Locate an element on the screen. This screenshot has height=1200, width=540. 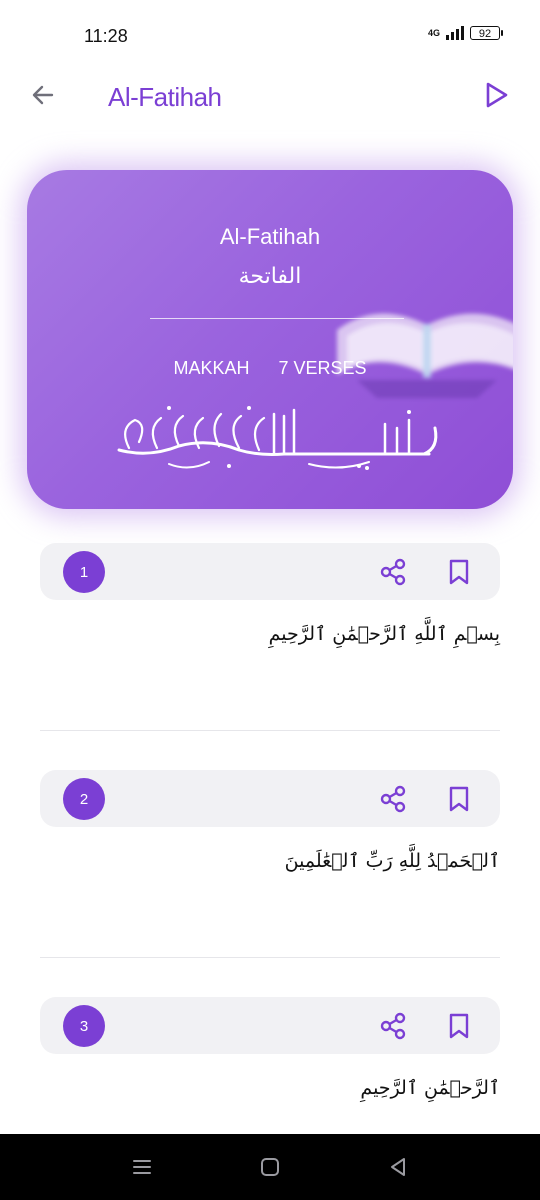
menu-lines-icon is located at coordinates (142, 1167).